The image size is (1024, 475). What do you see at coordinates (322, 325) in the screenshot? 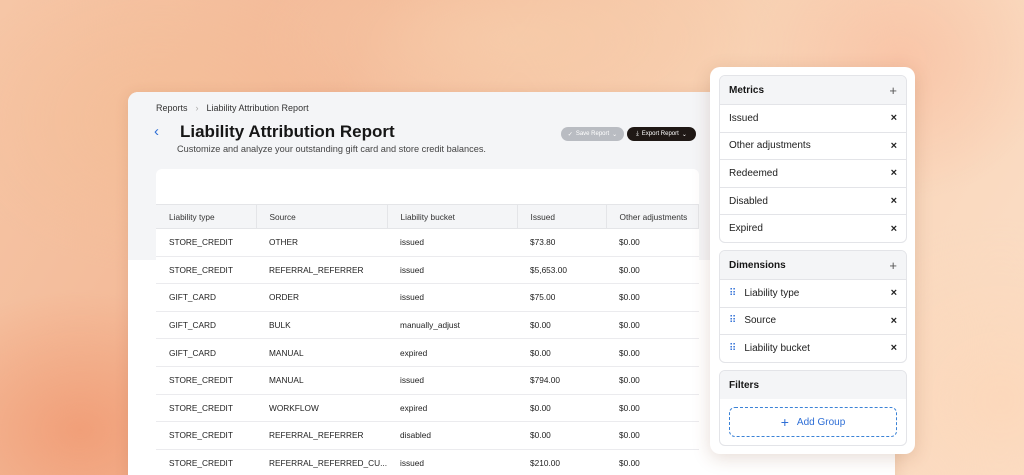
I see `table-cell: BULK` at bounding box center [322, 325].